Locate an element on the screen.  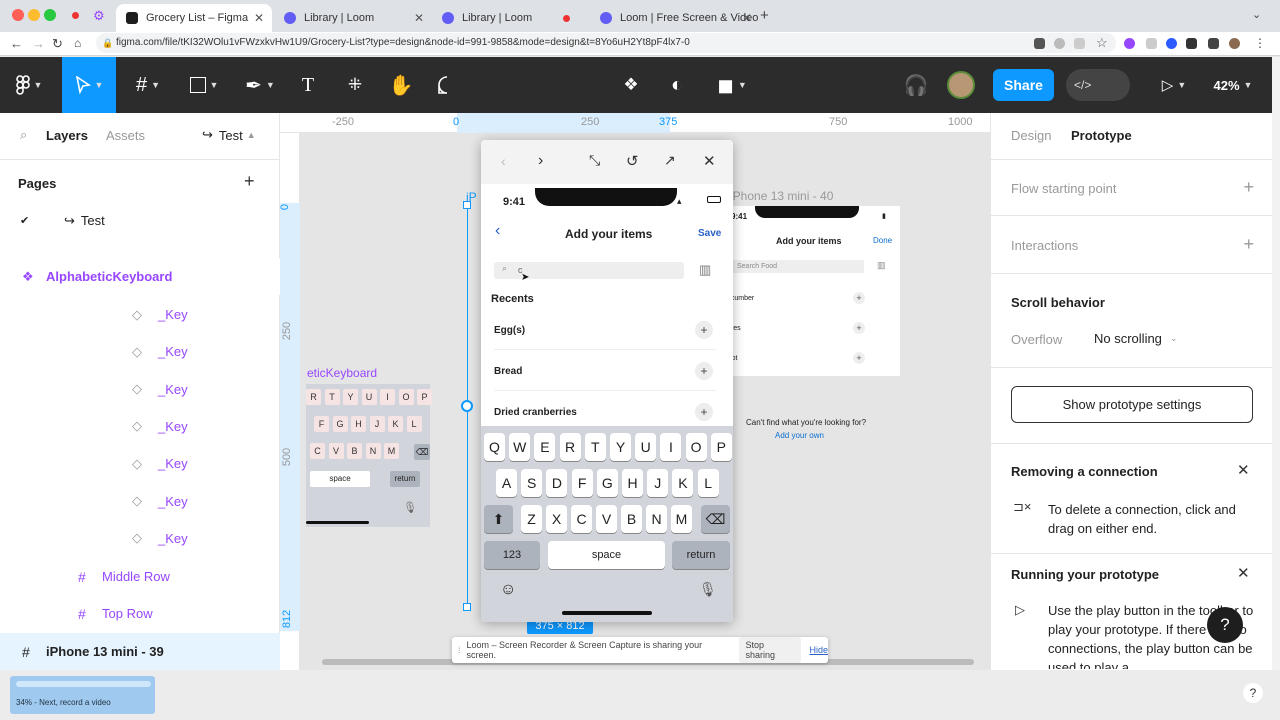
frame-tool-button: # ▼ is located at coordinates (148, 85).